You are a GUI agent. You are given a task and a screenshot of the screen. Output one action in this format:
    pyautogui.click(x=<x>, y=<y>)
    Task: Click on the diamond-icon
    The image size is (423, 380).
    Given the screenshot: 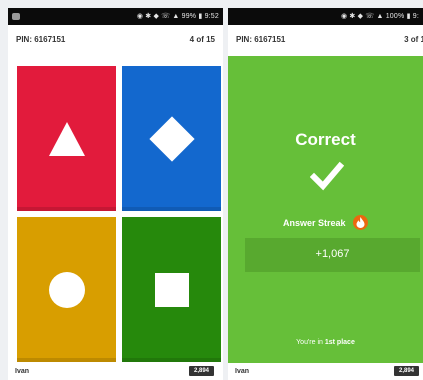 What is the action you would take?
    pyautogui.click(x=171, y=138)
    